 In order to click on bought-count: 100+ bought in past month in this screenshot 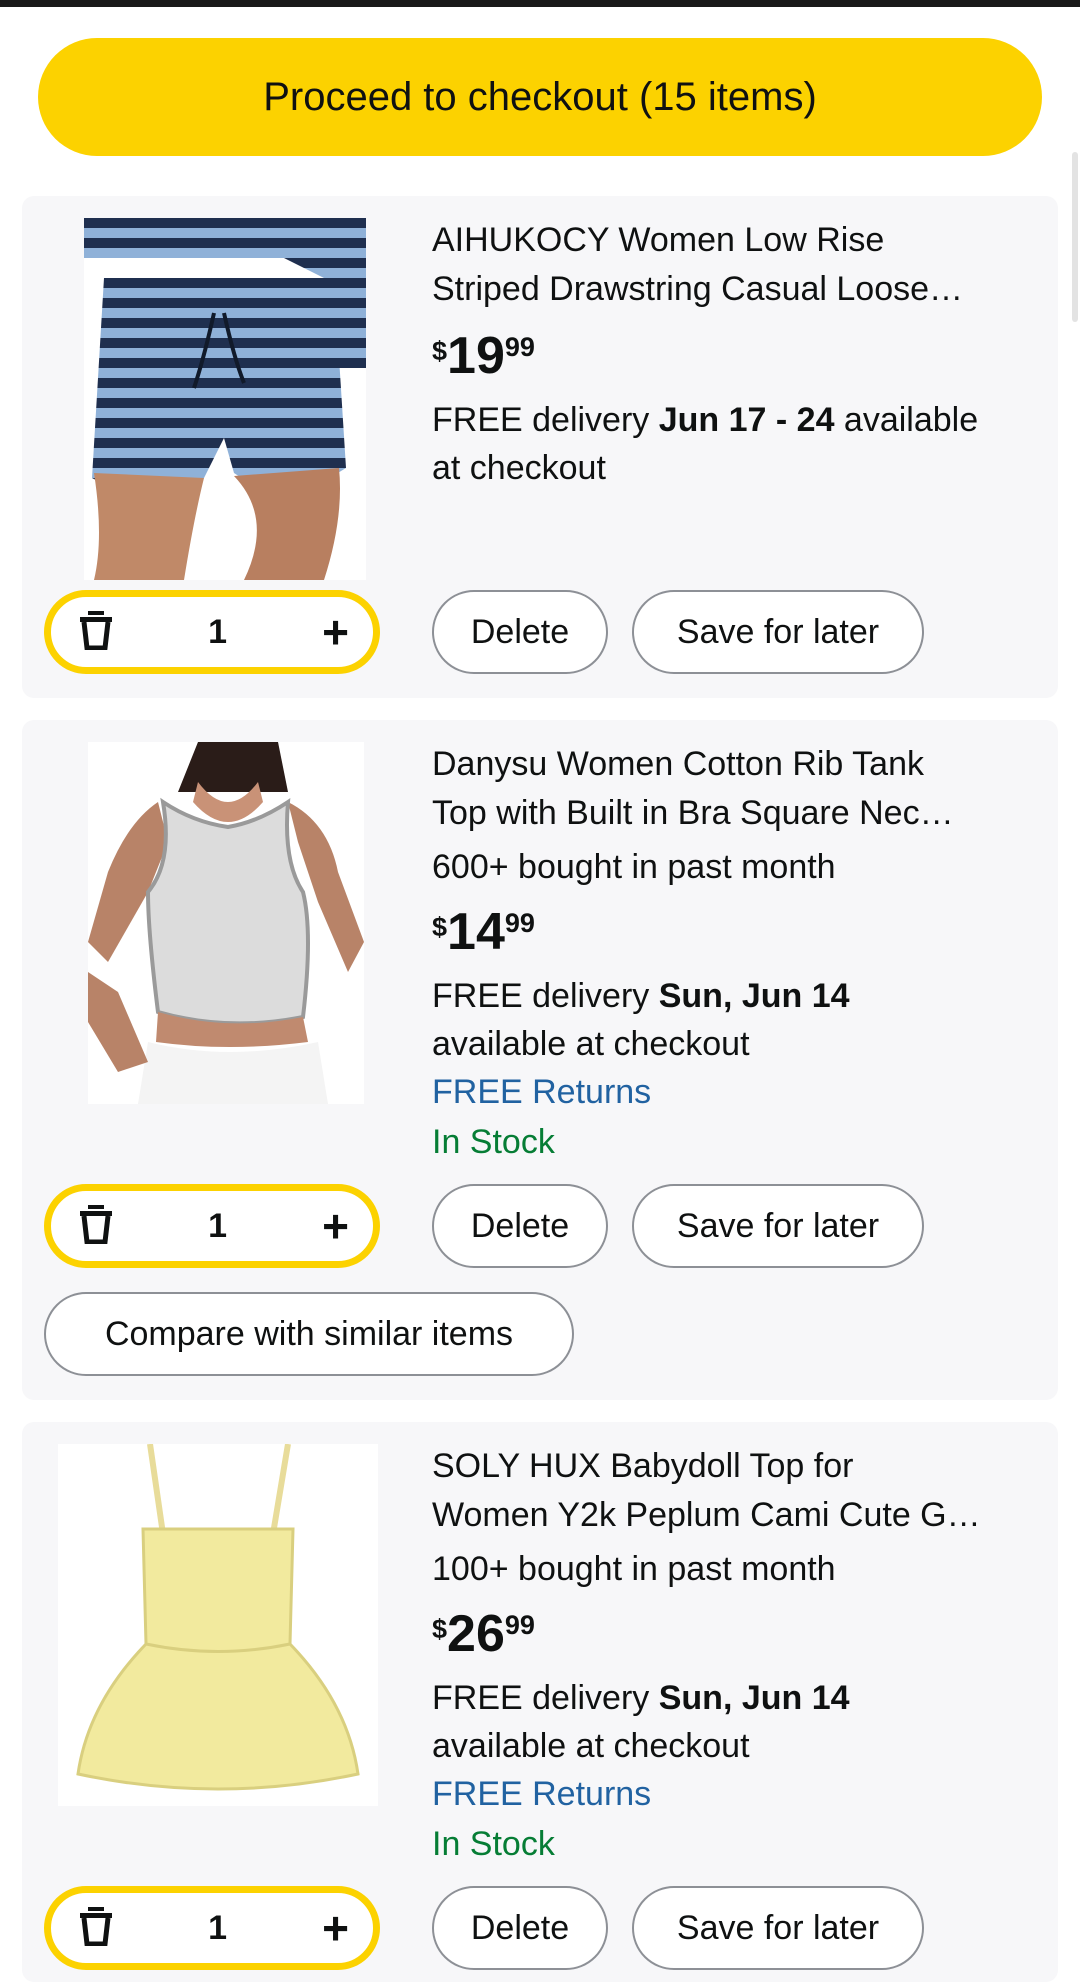, I will do `click(634, 1569)`.